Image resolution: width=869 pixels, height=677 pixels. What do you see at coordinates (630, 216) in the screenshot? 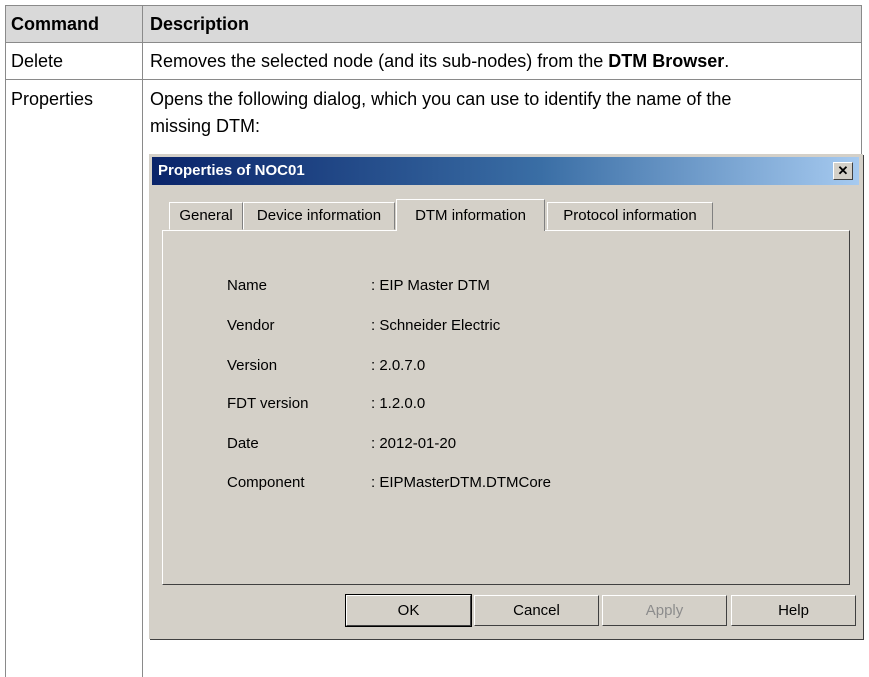
I see `tab-protocol-information: Protocol information` at bounding box center [630, 216].